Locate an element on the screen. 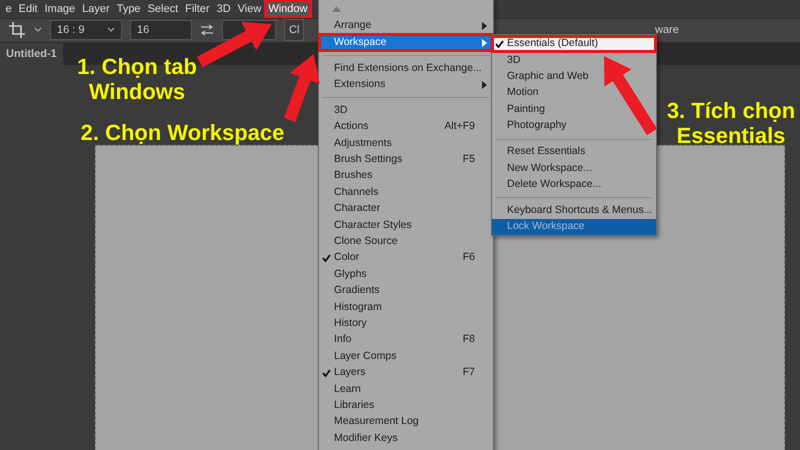 The image size is (800, 450). menu-item: Info F8 is located at coordinates (406, 340).